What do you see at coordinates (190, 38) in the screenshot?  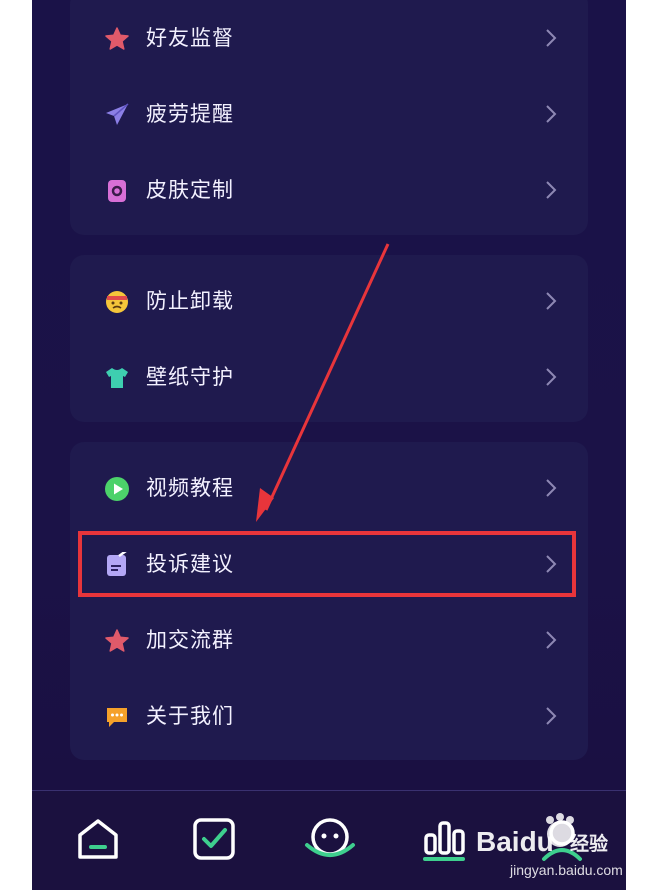 I see `menu-item-label: 好友监督` at bounding box center [190, 38].